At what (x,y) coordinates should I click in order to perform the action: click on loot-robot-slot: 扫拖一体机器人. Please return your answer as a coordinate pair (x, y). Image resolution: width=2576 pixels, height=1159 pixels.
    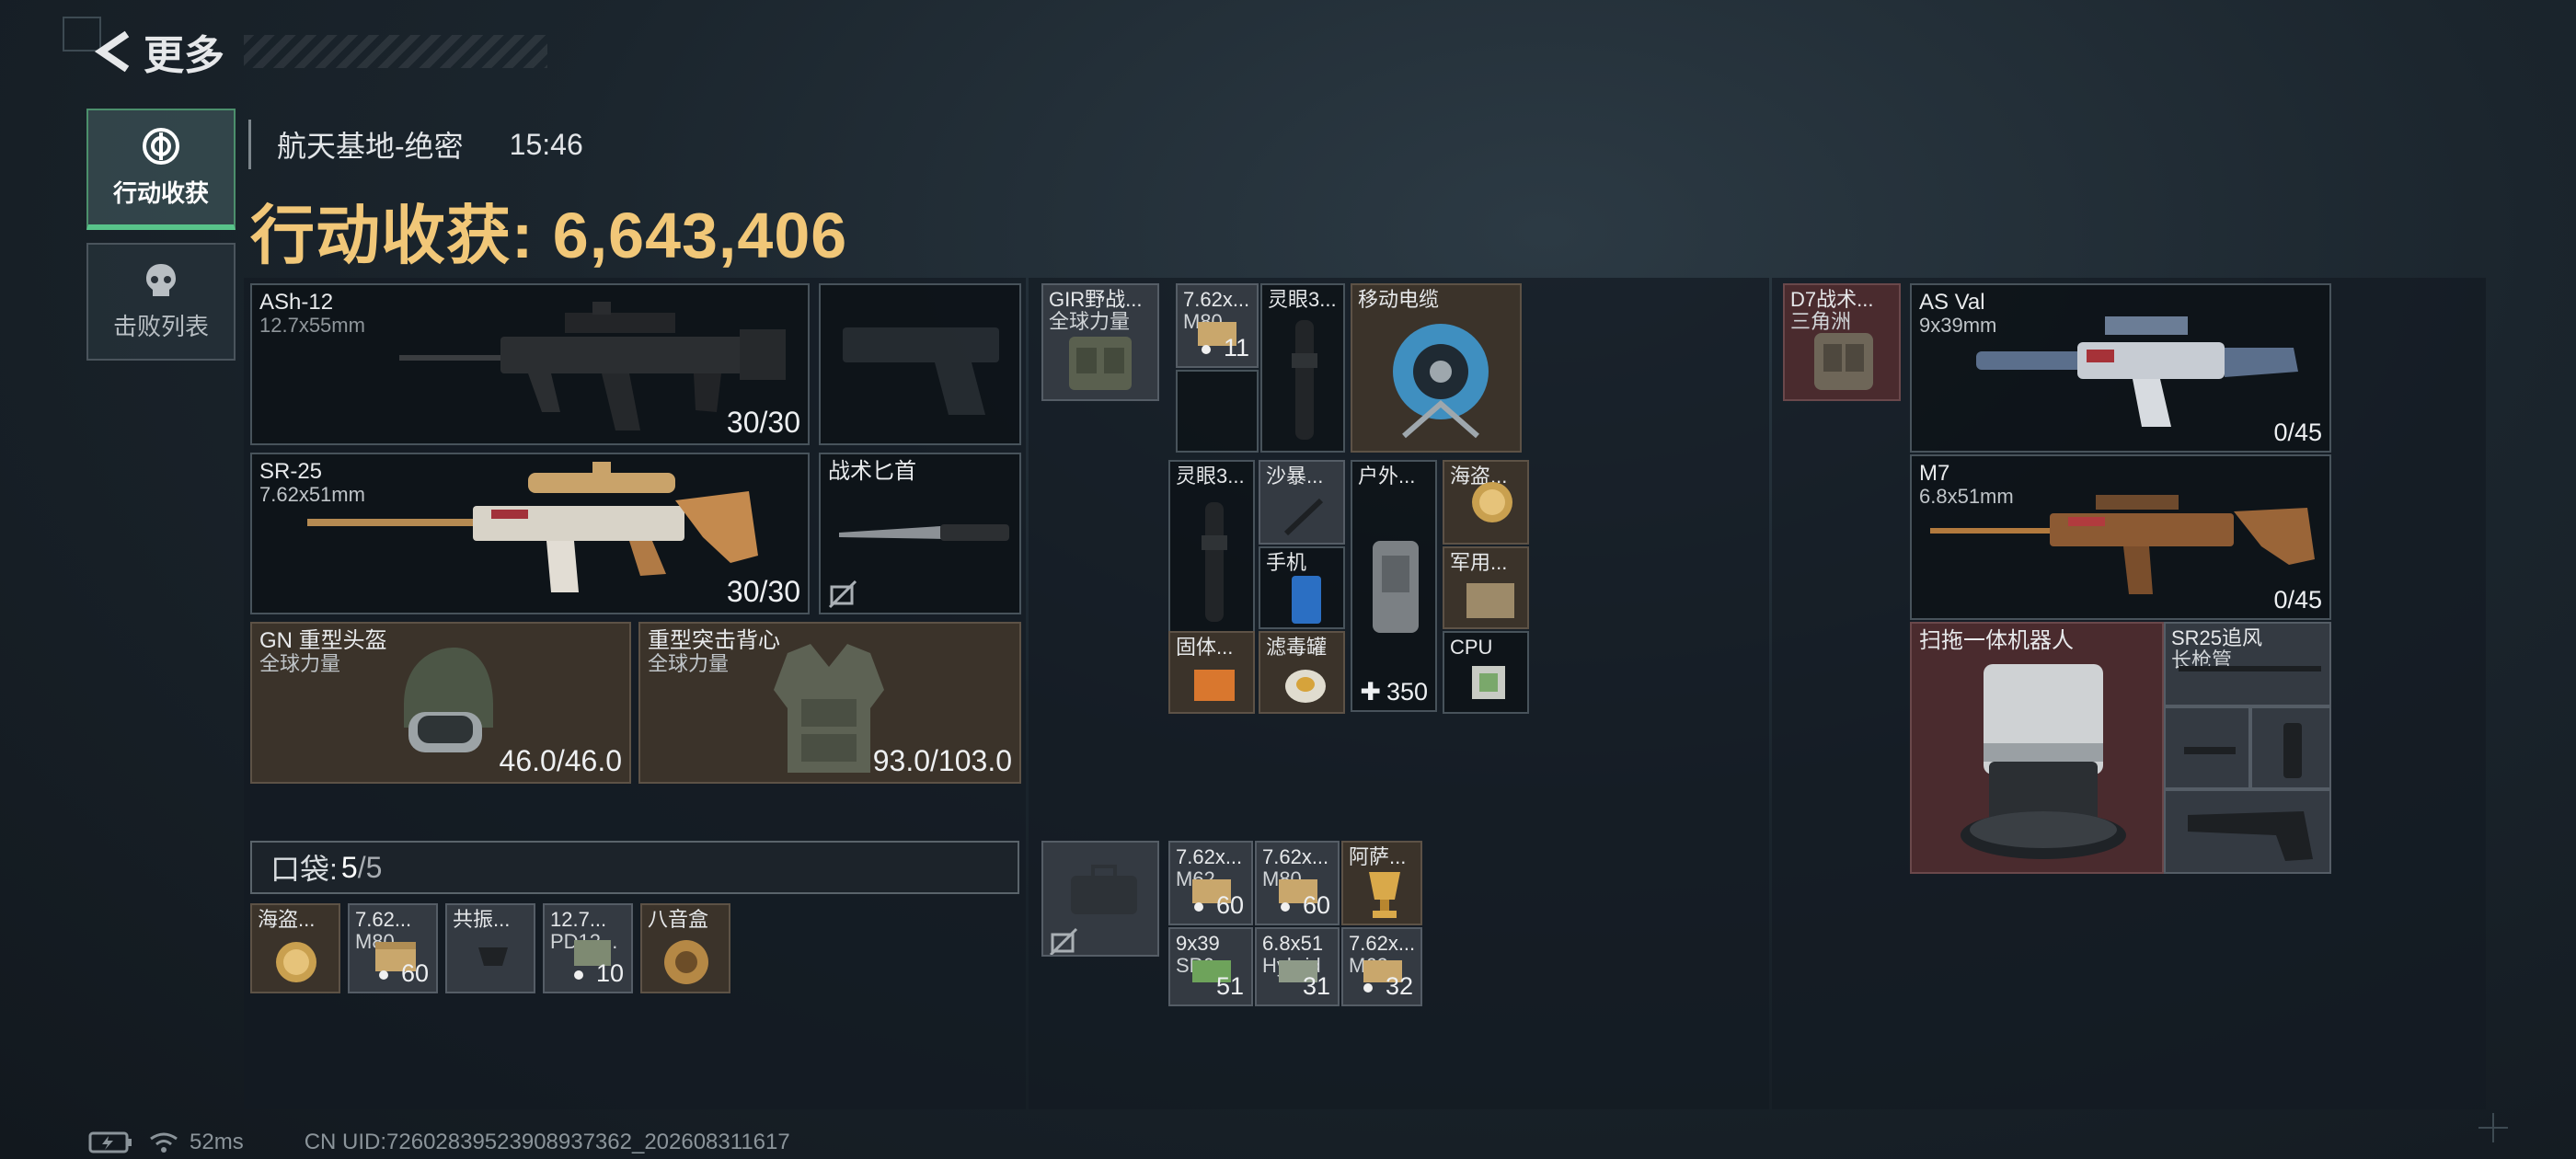
    Looking at the image, I should click on (2037, 748).